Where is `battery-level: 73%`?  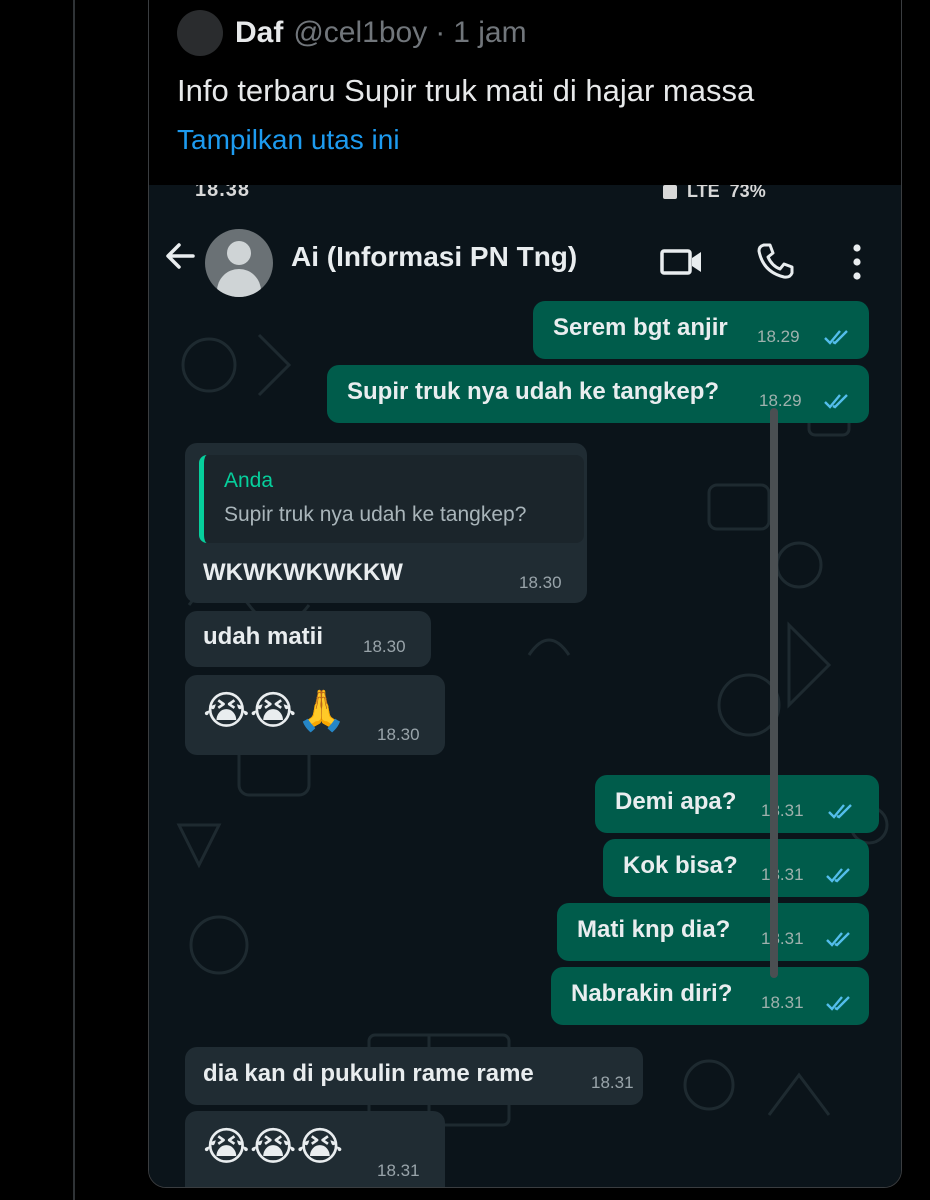 battery-level: 73% is located at coordinates (747, 193).